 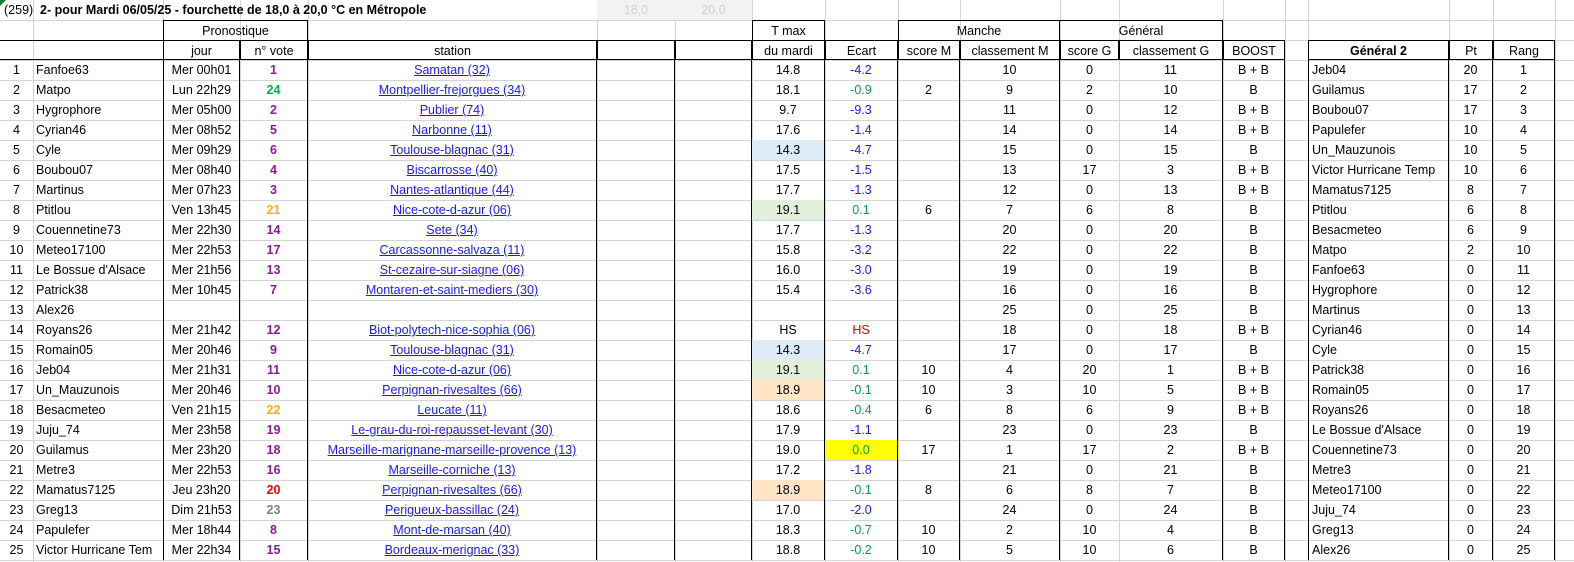 What do you see at coordinates (98, 130) in the screenshot?
I see `participant-name: Cyrian46` at bounding box center [98, 130].